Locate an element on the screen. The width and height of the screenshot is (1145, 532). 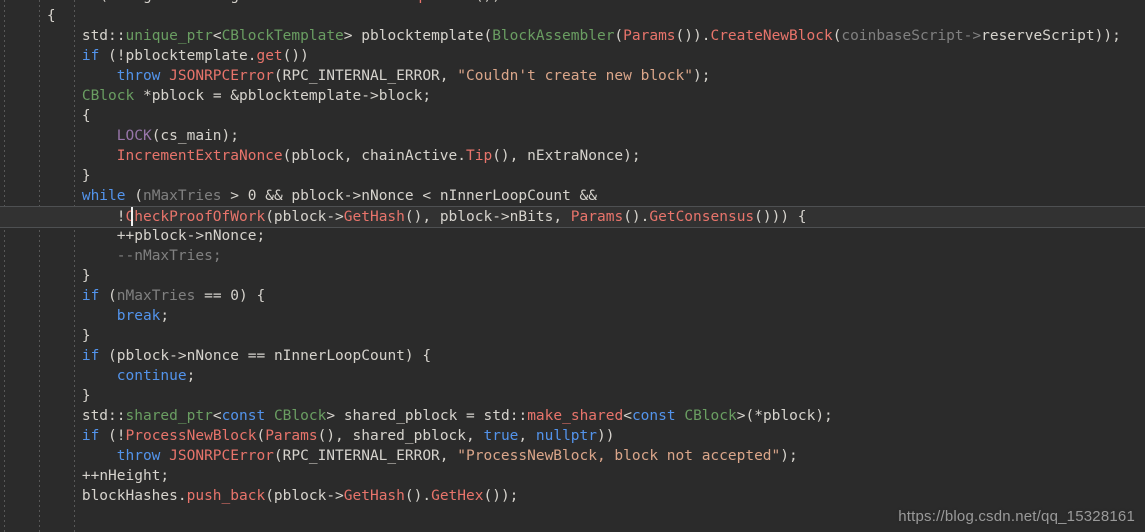
code-token: nExtraNonce is located at coordinates (575, 156).